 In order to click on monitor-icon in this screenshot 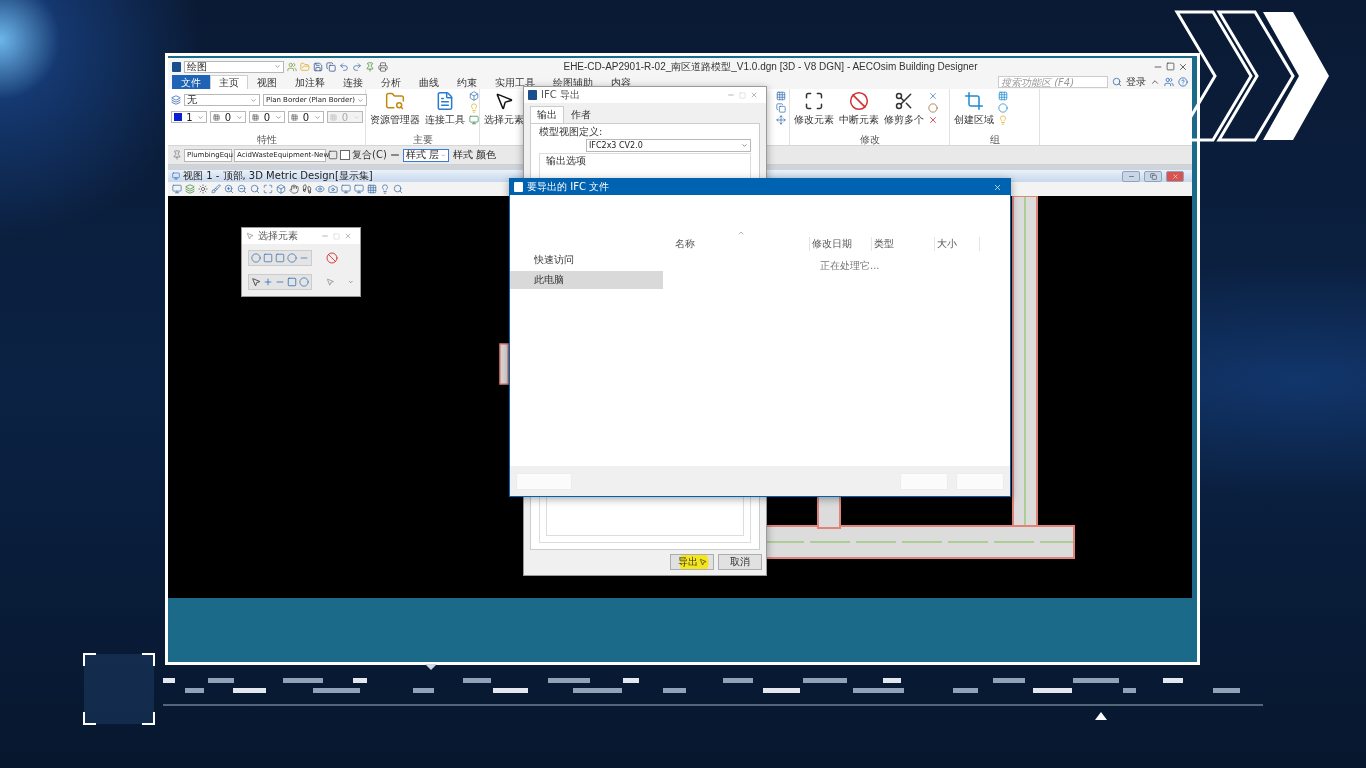, I will do `click(474, 120)`.